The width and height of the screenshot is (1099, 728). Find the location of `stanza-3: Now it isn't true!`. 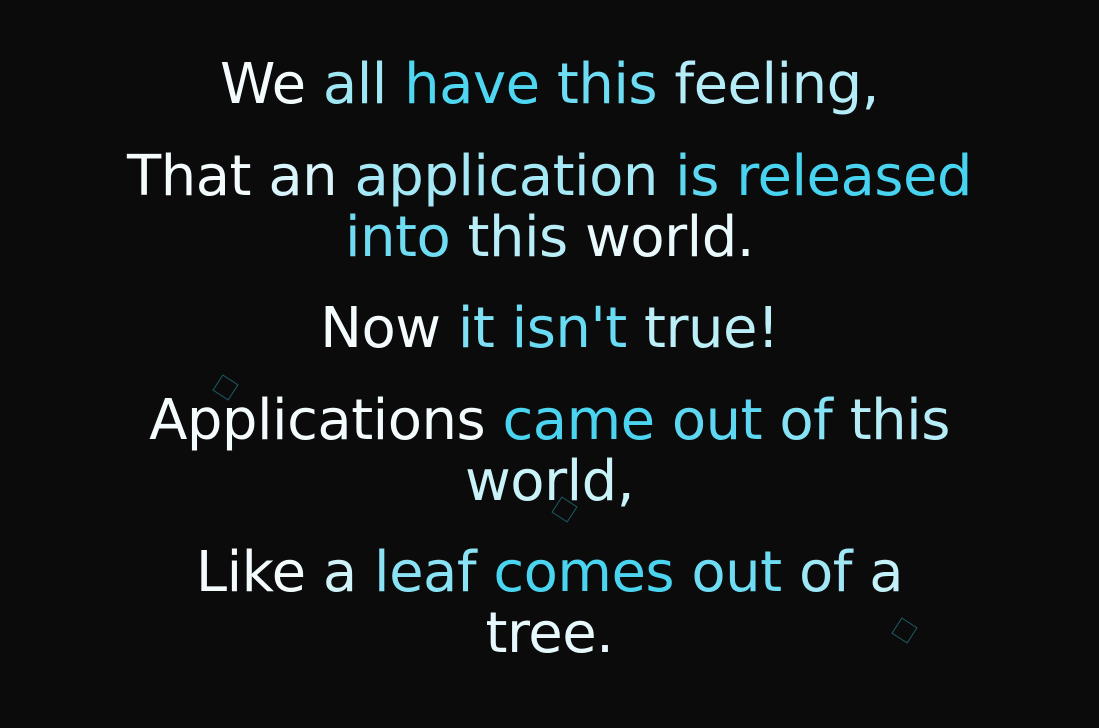

stanza-3: Now it isn't true! is located at coordinates (549, 328).